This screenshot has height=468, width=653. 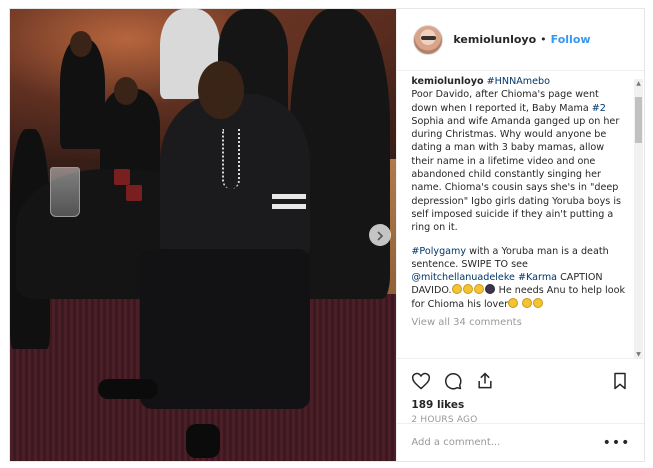 I want to click on chevron-right-icon, so click(x=380, y=235).